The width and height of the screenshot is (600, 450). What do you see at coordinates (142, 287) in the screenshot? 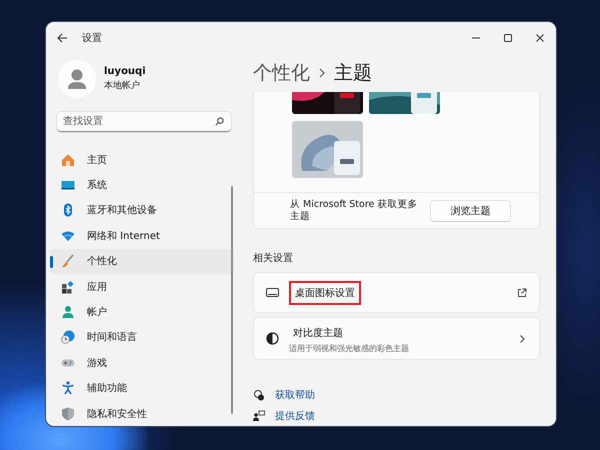
I see `sidebar-item: 应用` at bounding box center [142, 287].